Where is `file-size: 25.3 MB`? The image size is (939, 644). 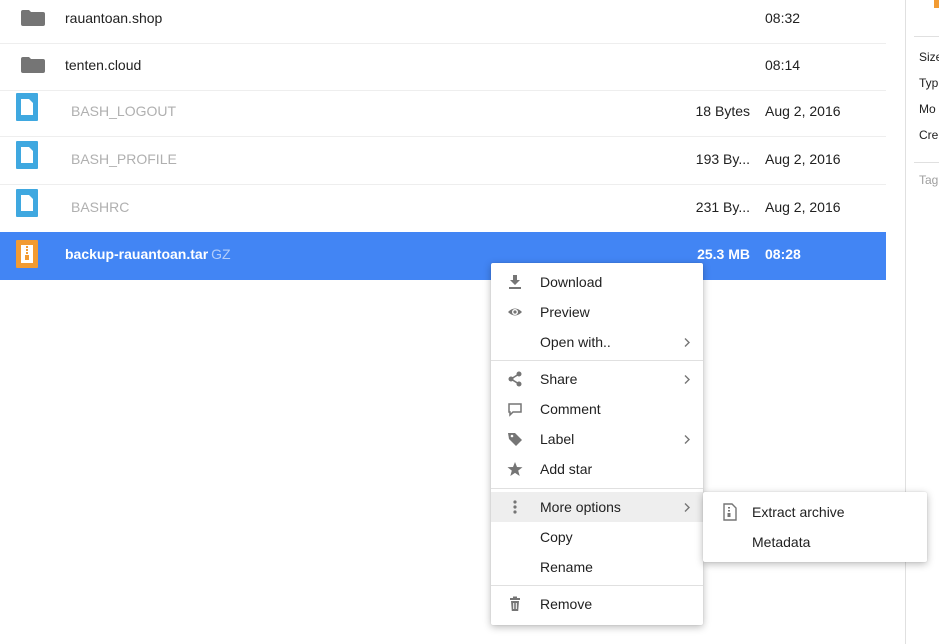
file-size: 25.3 MB is located at coordinates (723, 254).